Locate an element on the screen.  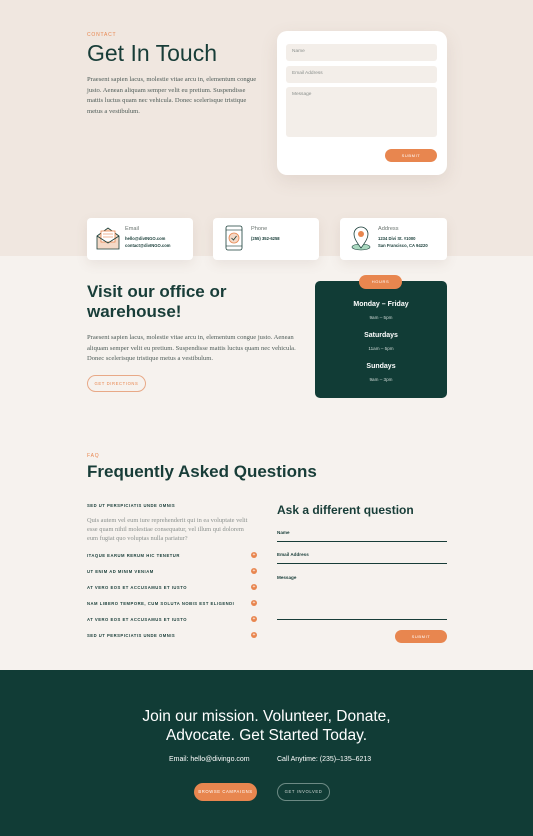
envelope-icon is located at coordinates (108, 238).